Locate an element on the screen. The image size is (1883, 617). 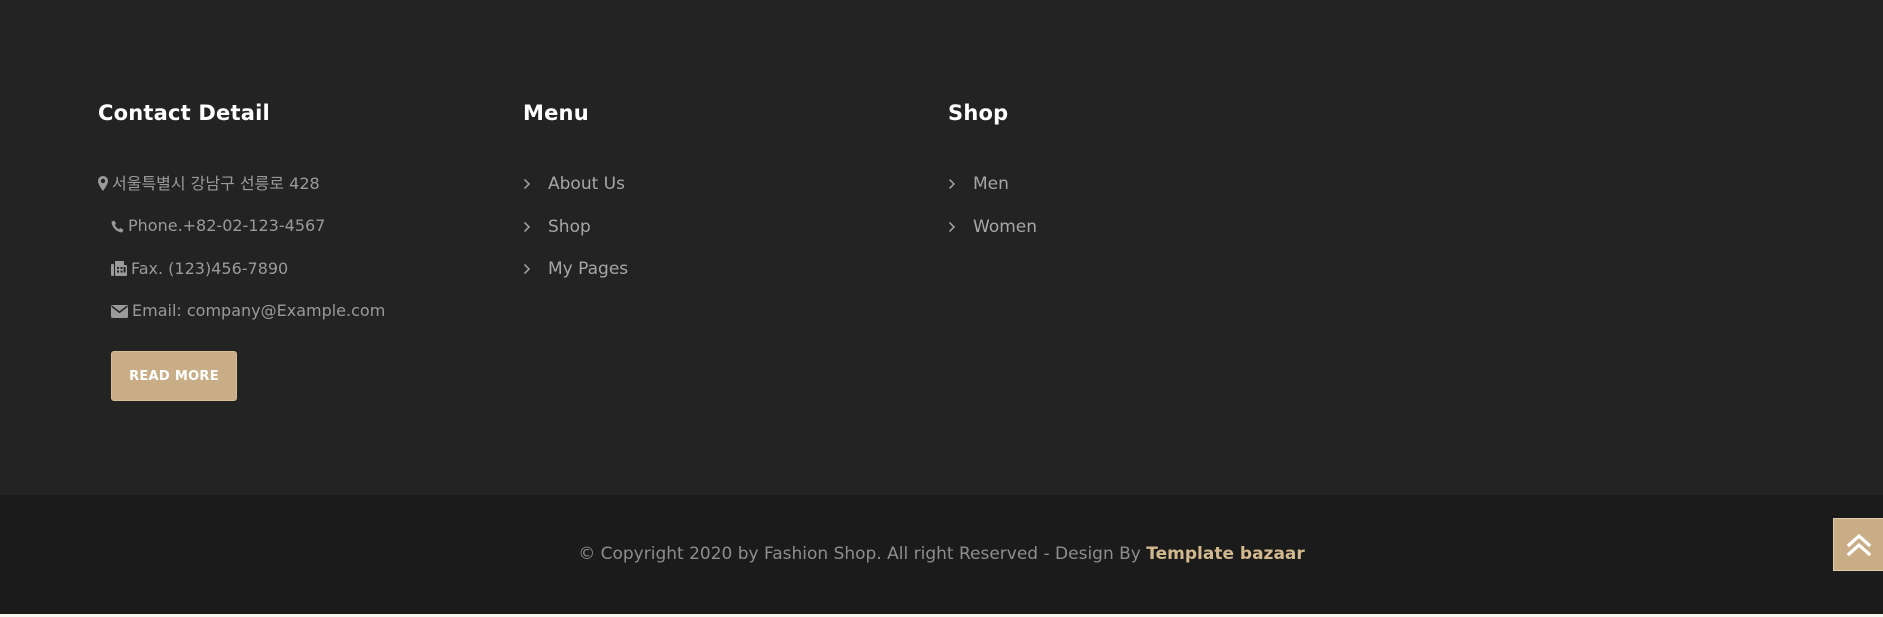
menu-list: About Us Shop My Pages is located at coordinates (575, 238).